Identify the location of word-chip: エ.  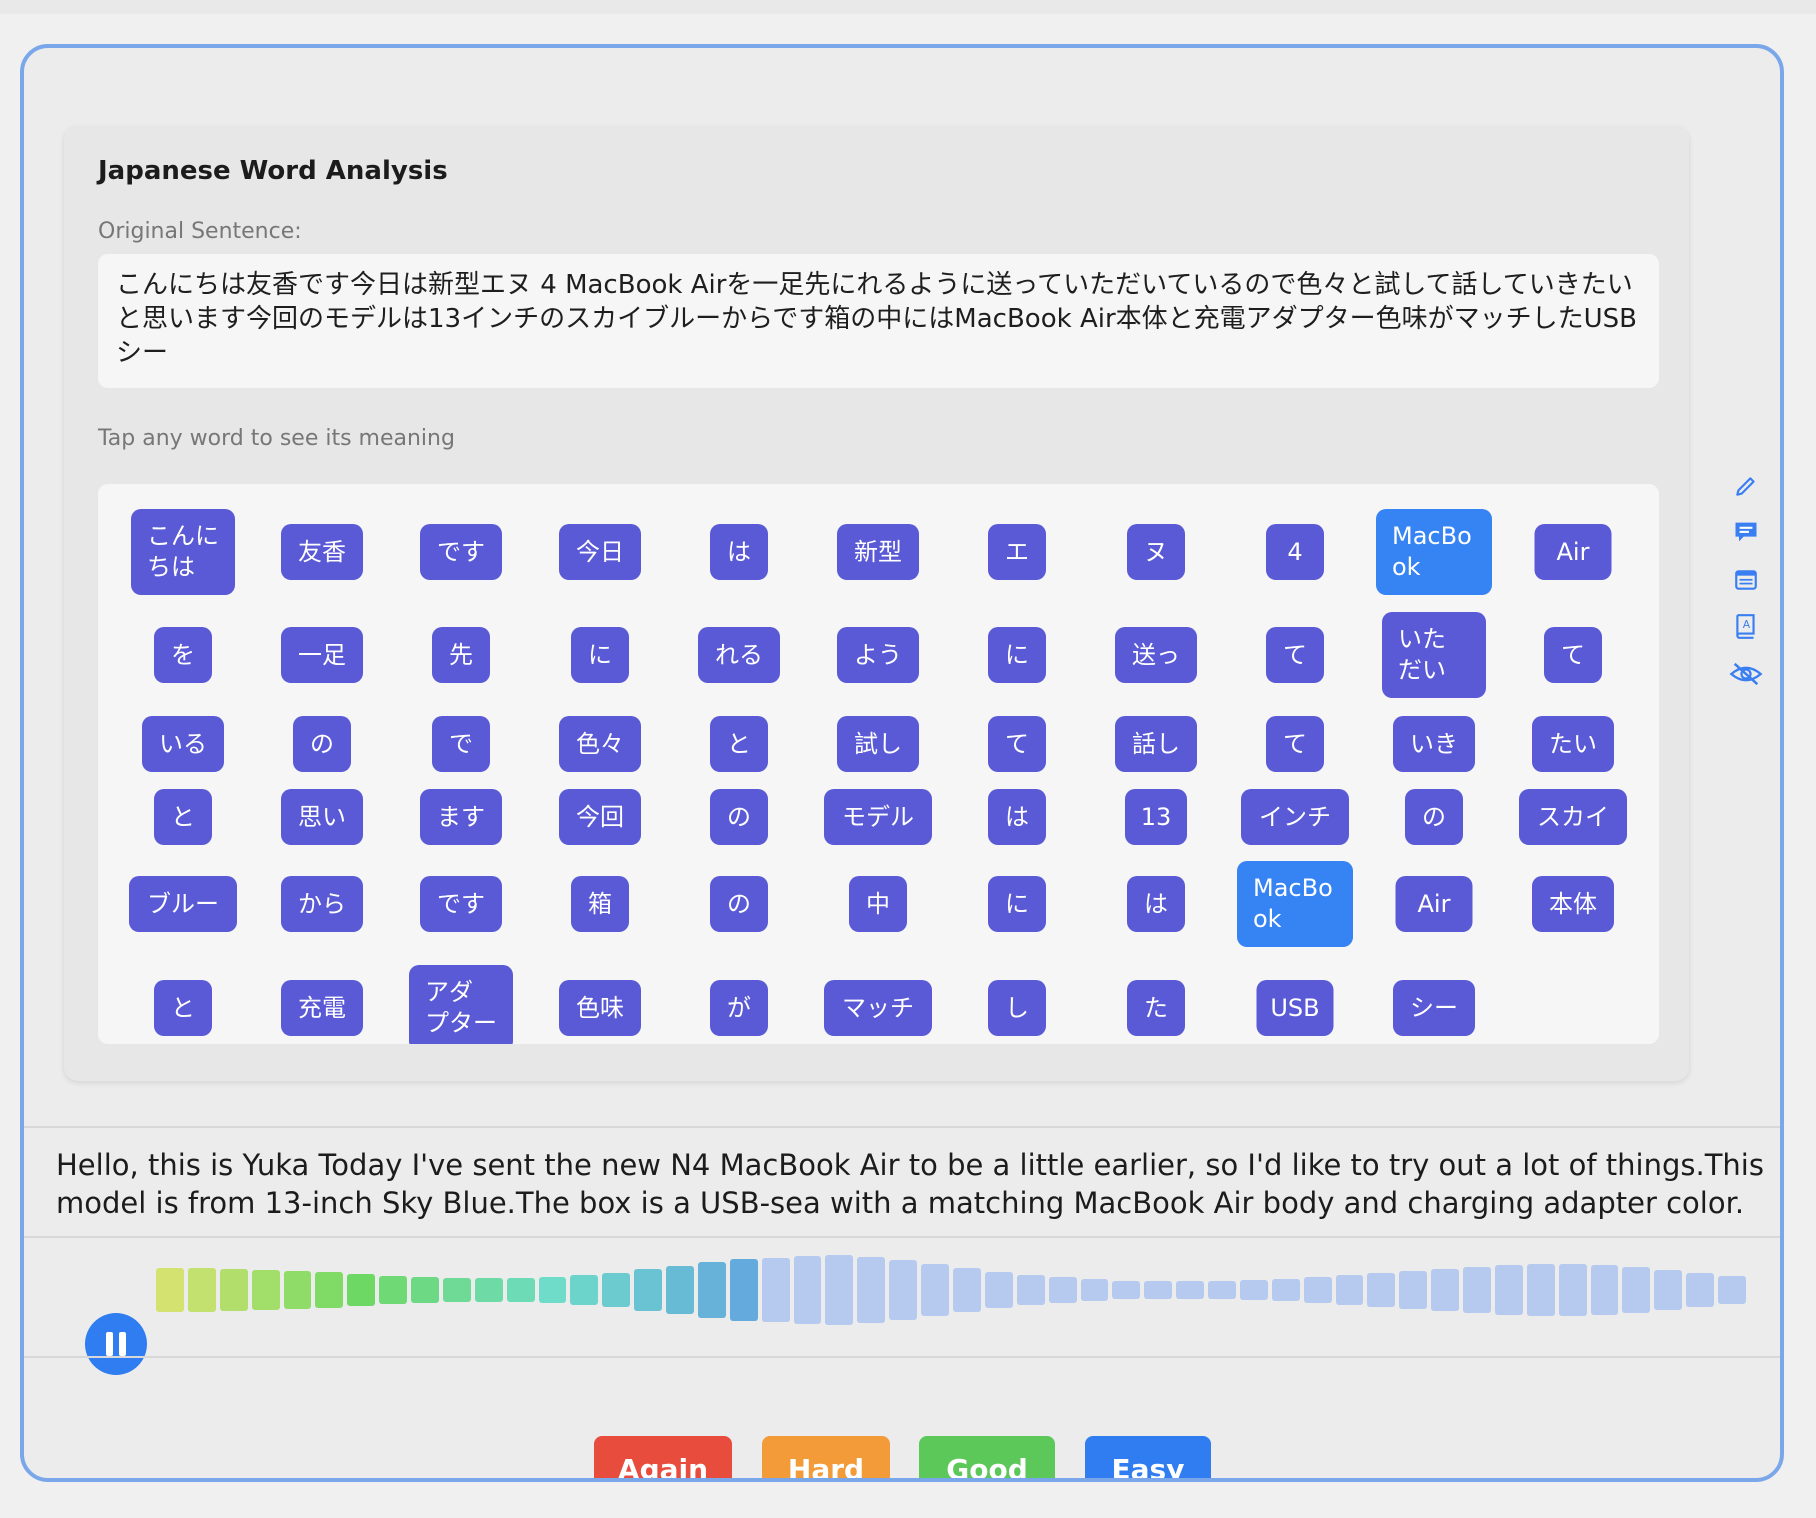
(1017, 552).